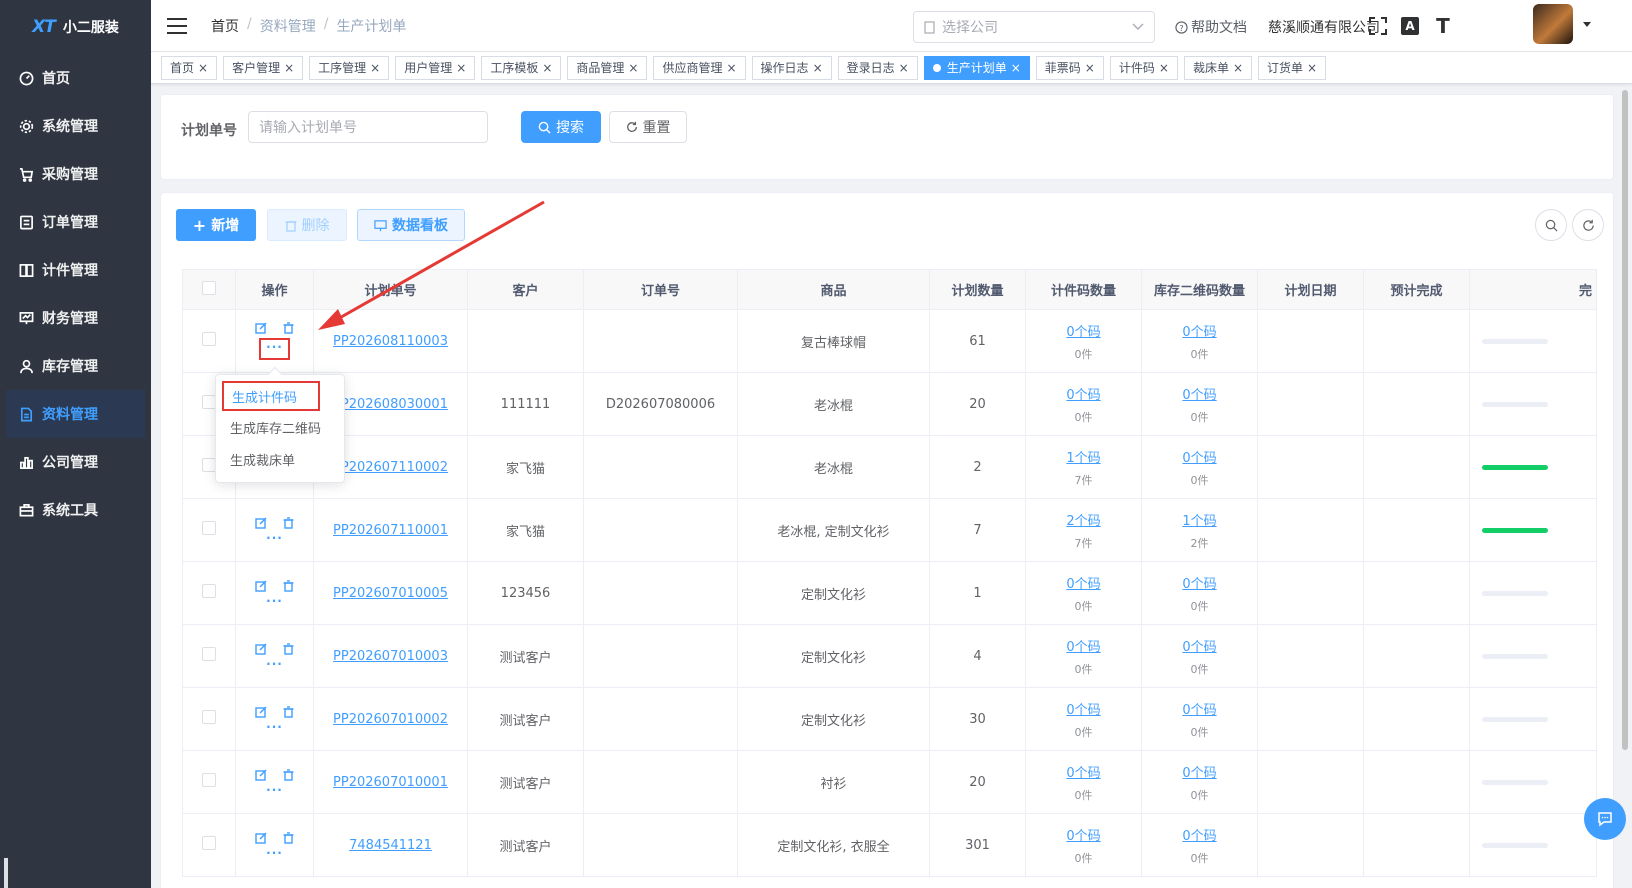 This screenshot has width=1632, height=888. Describe the element at coordinates (521, 67) in the screenshot. I see `tag-item: 工序模板 ×` at that location.